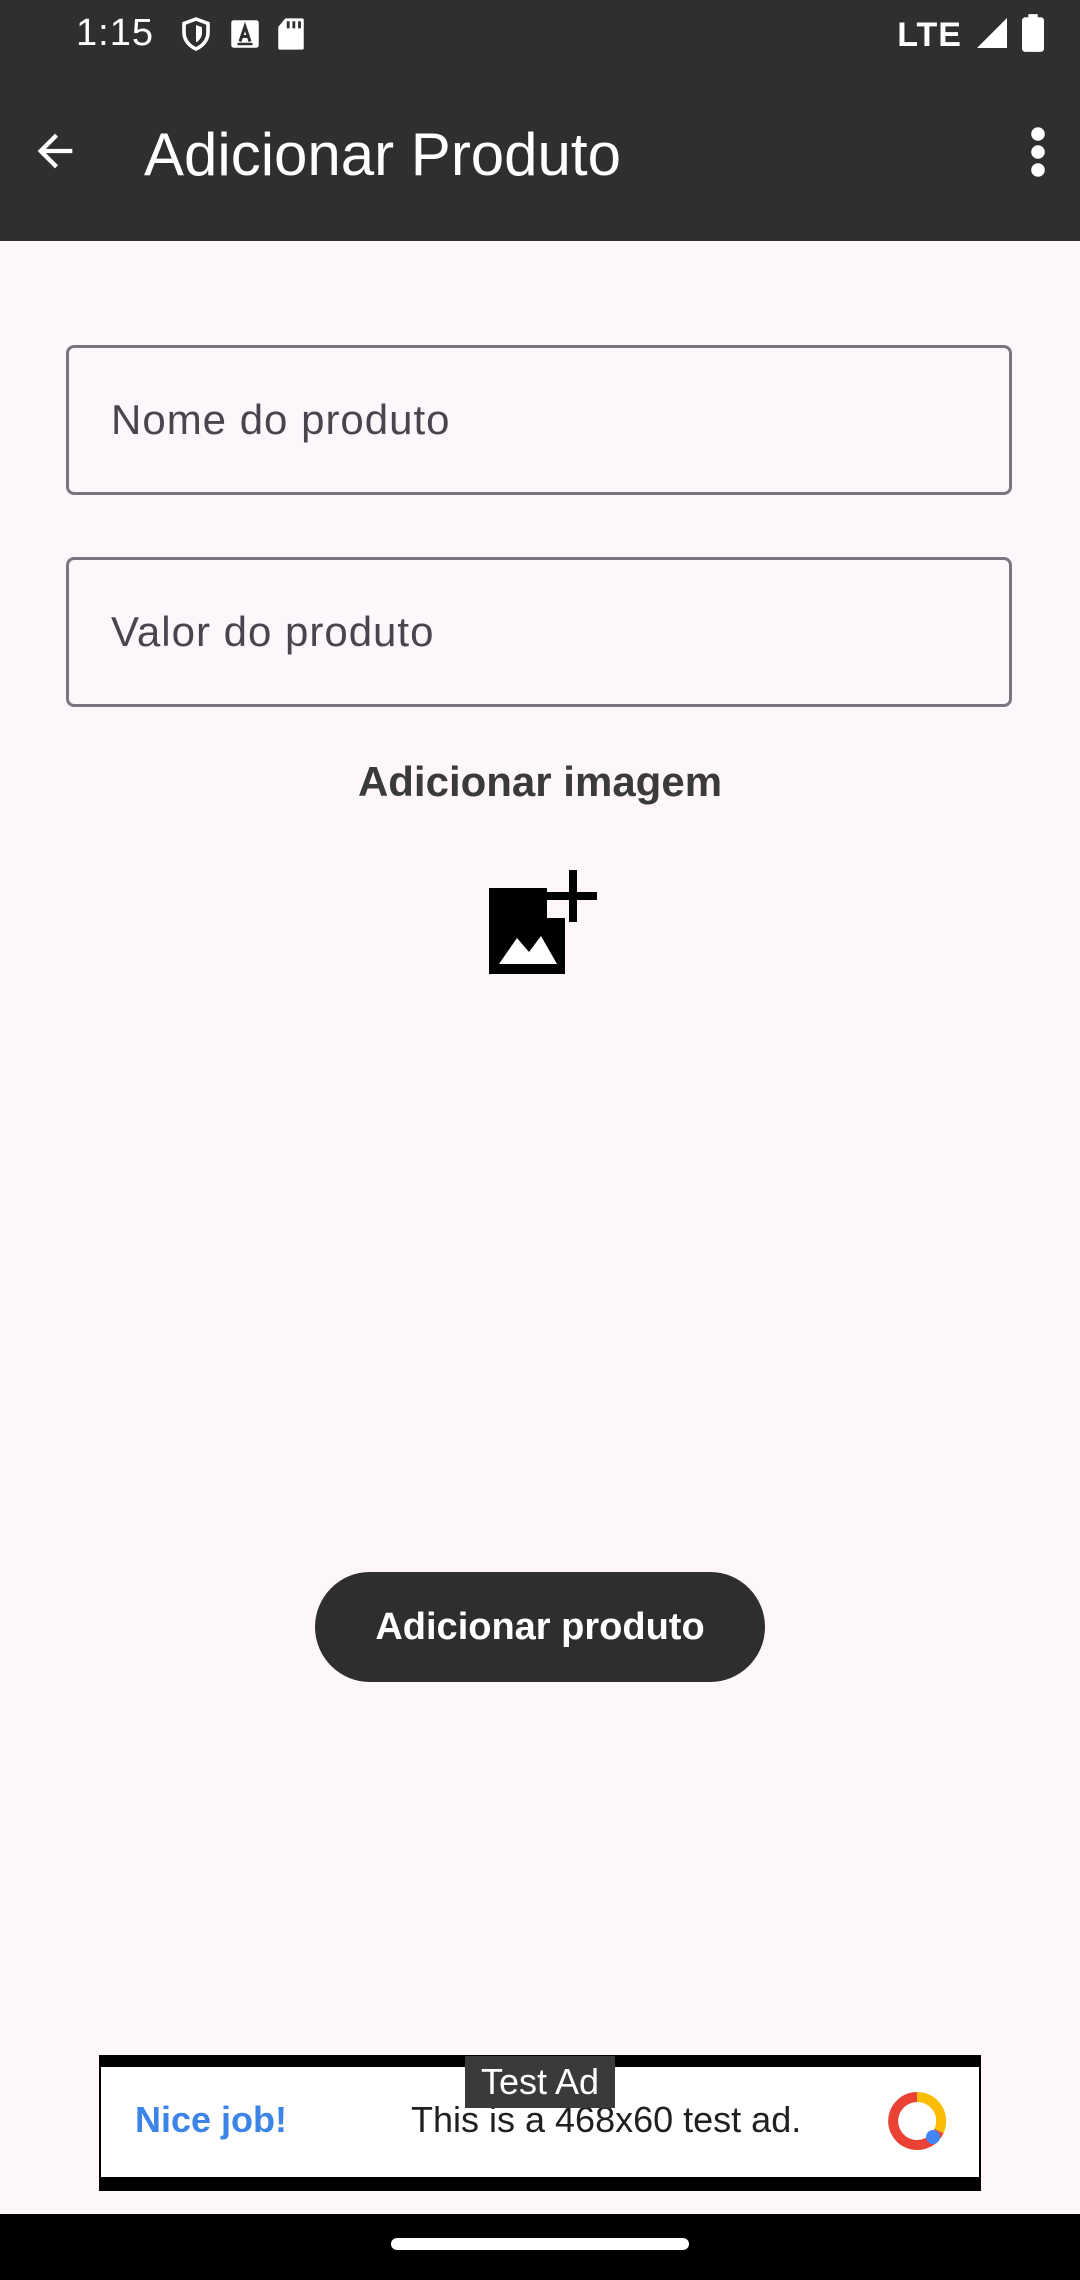 The width and height of the screenshot is (1080, 2280). I want to click on ad-label: Test Ad, so click(540, 2082).